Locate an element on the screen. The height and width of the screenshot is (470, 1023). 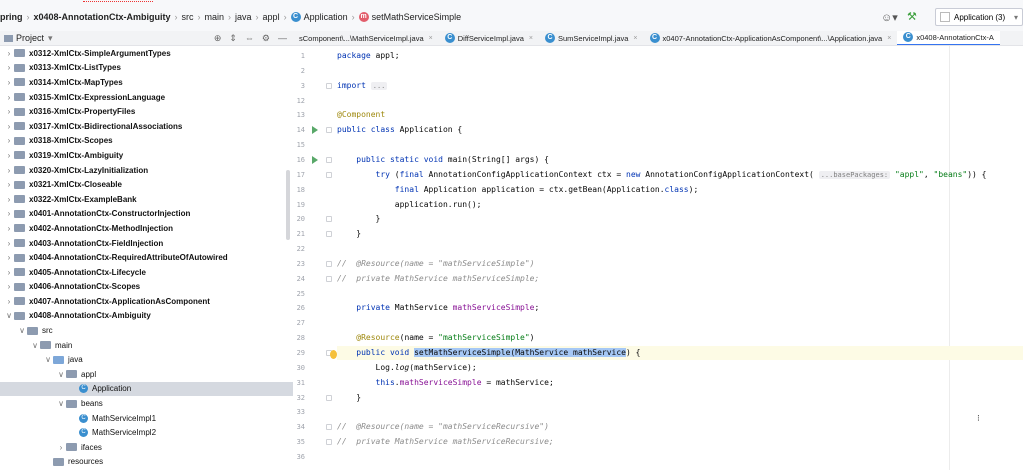
editor-tab: C DiffServiceImpl.java × is located at coordinates (489, 38).